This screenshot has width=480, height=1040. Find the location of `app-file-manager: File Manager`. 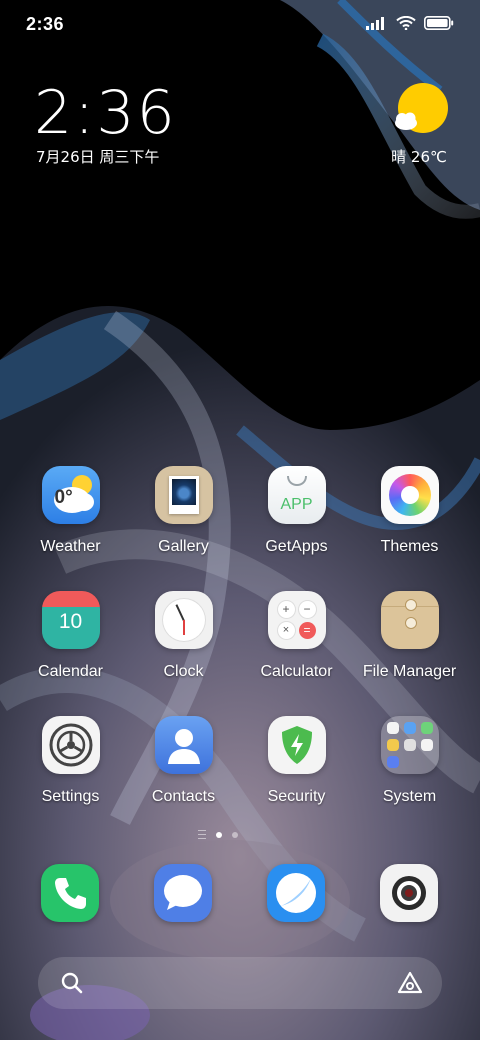

app-file-manager: File Manager is located at coordinates (409, 636).